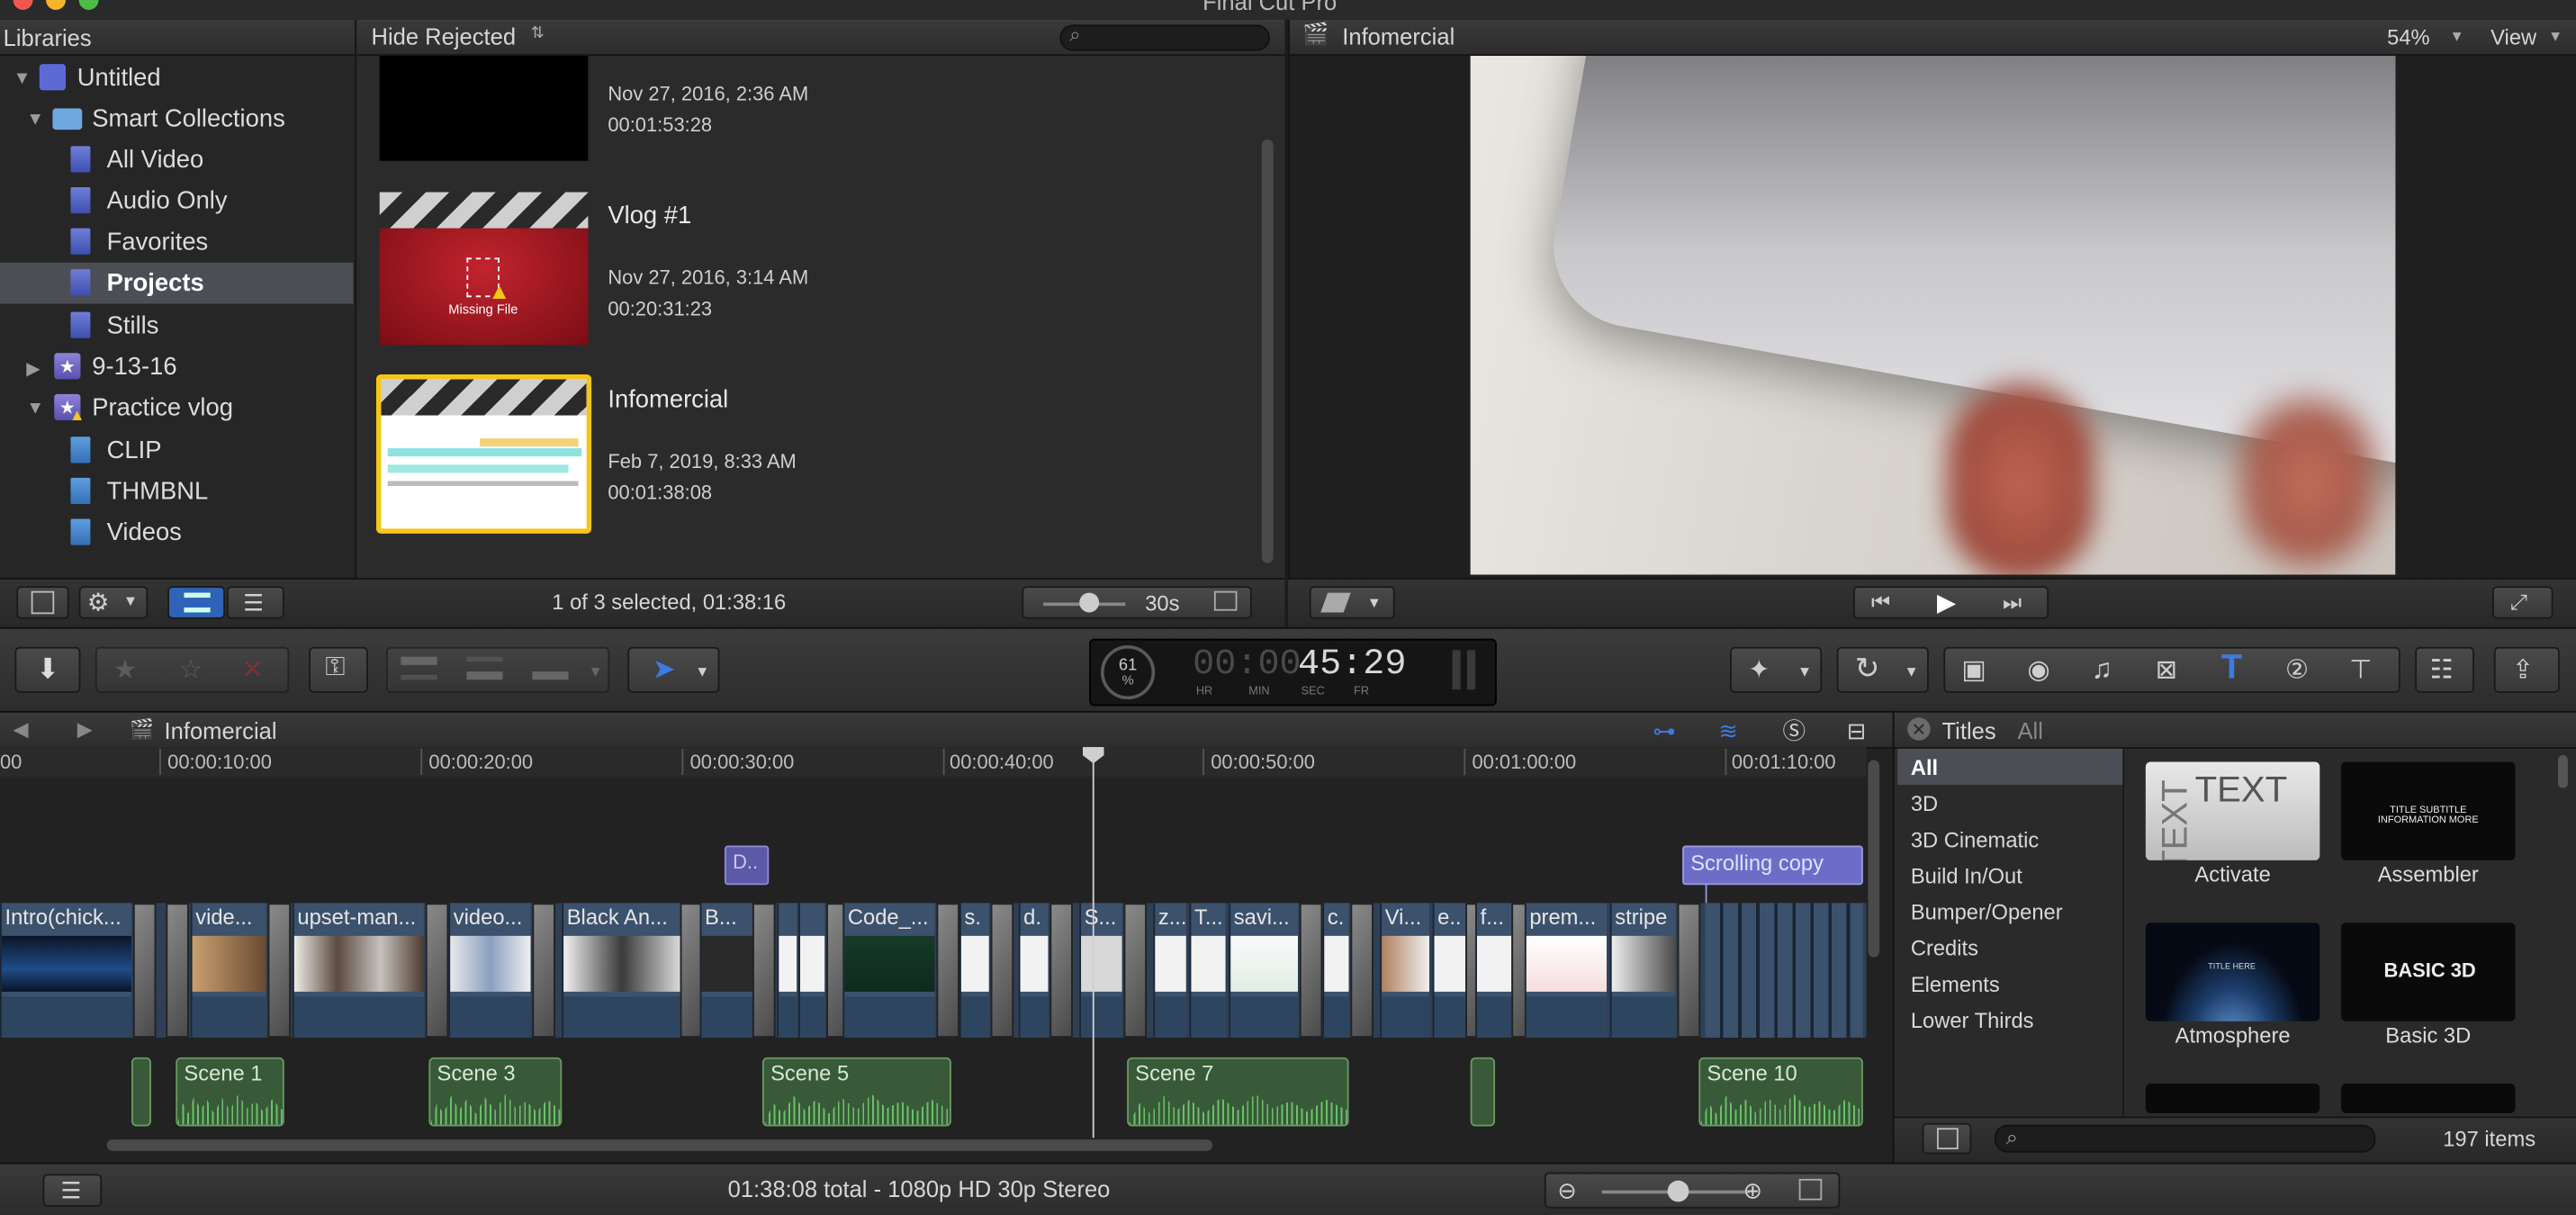  Describe the element at coordinates (176, 493) in the screenshot. I see `keyword-thmbnl: THMBNL` at that location.